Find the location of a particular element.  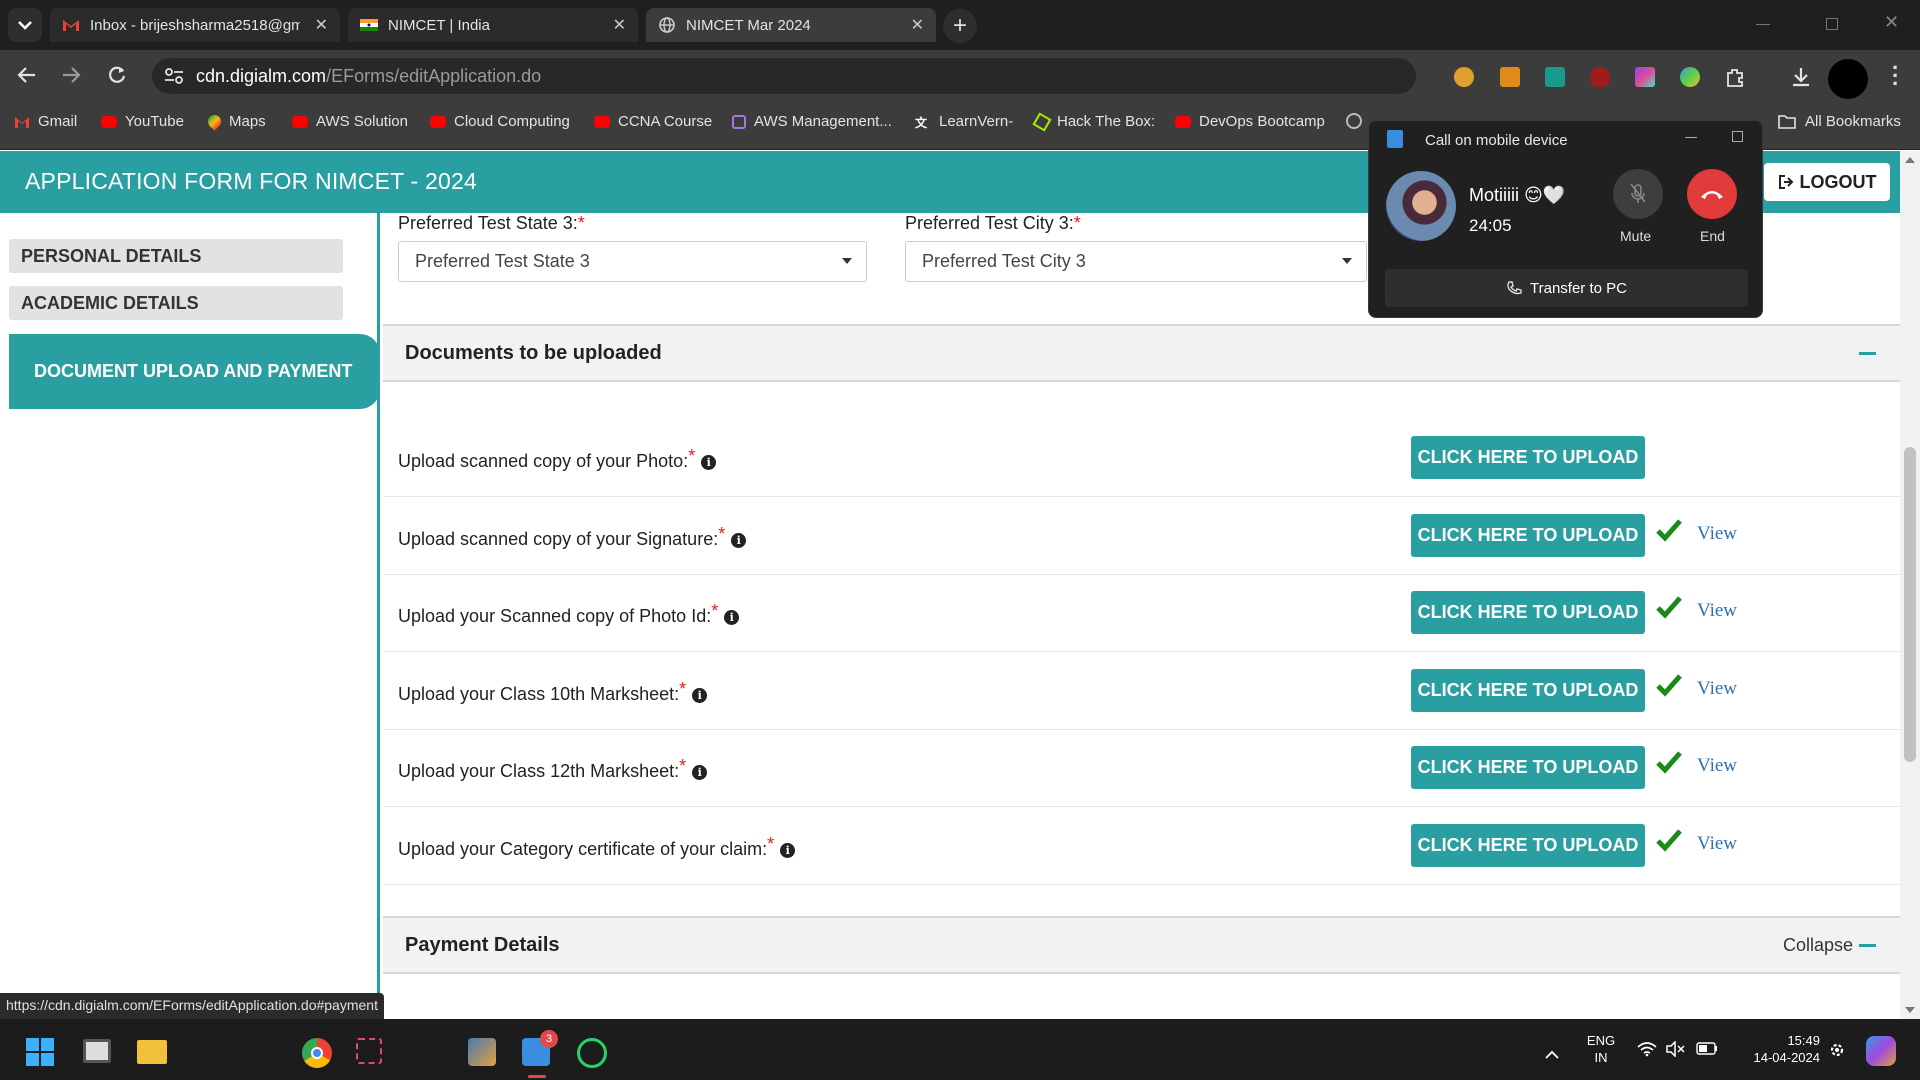

reload-icon is located at coordinates (117, 75).